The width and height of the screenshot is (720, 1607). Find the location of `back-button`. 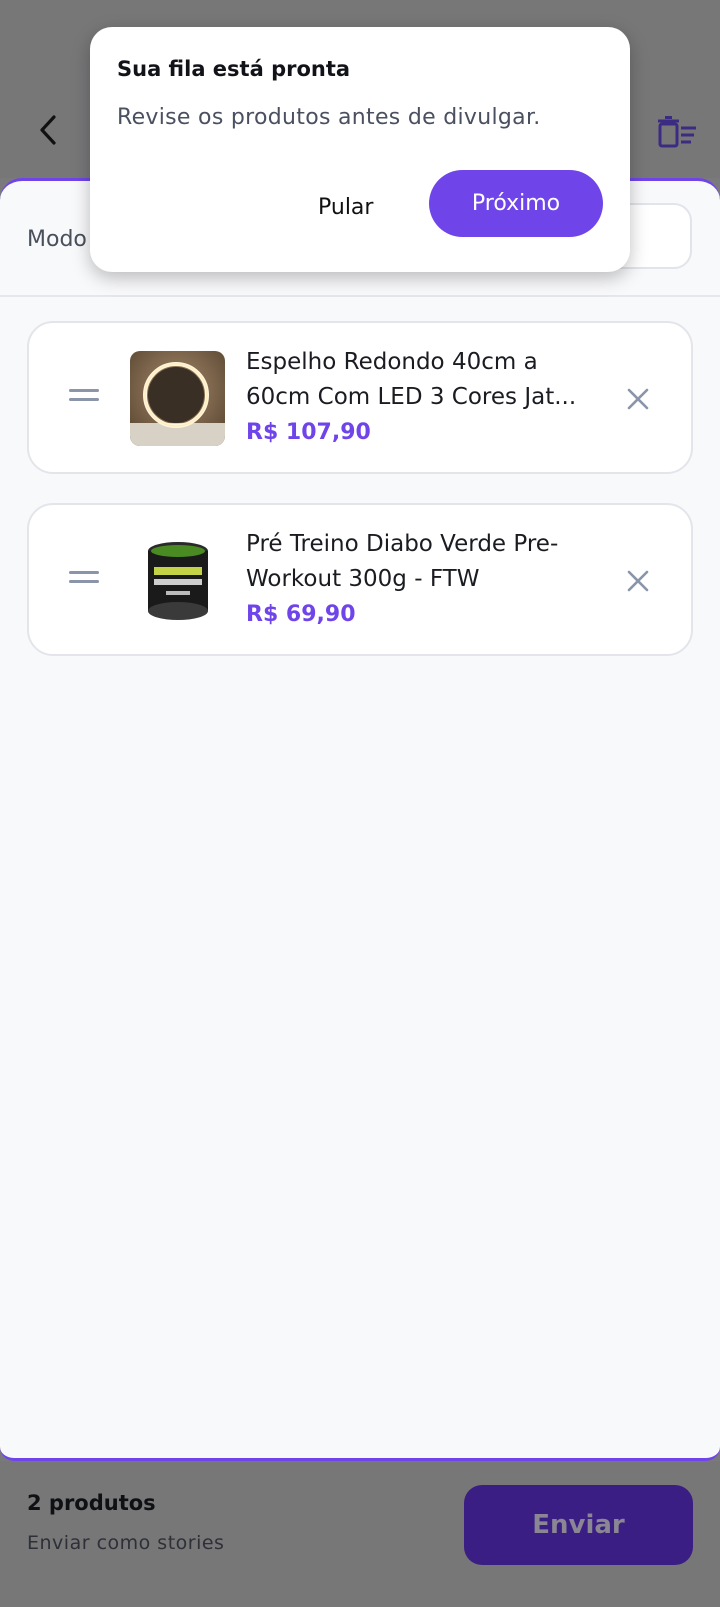

back-button is located at coordinates (48, 130).